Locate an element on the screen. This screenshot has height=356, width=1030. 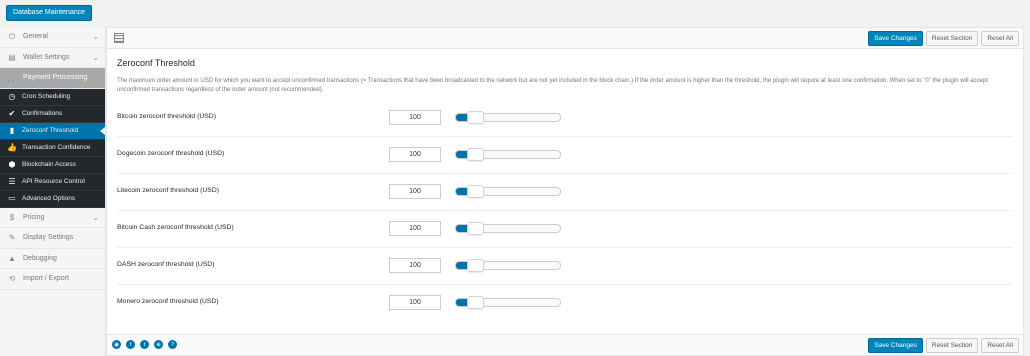
facebook-icon: f is located at coordinates (130, 344).